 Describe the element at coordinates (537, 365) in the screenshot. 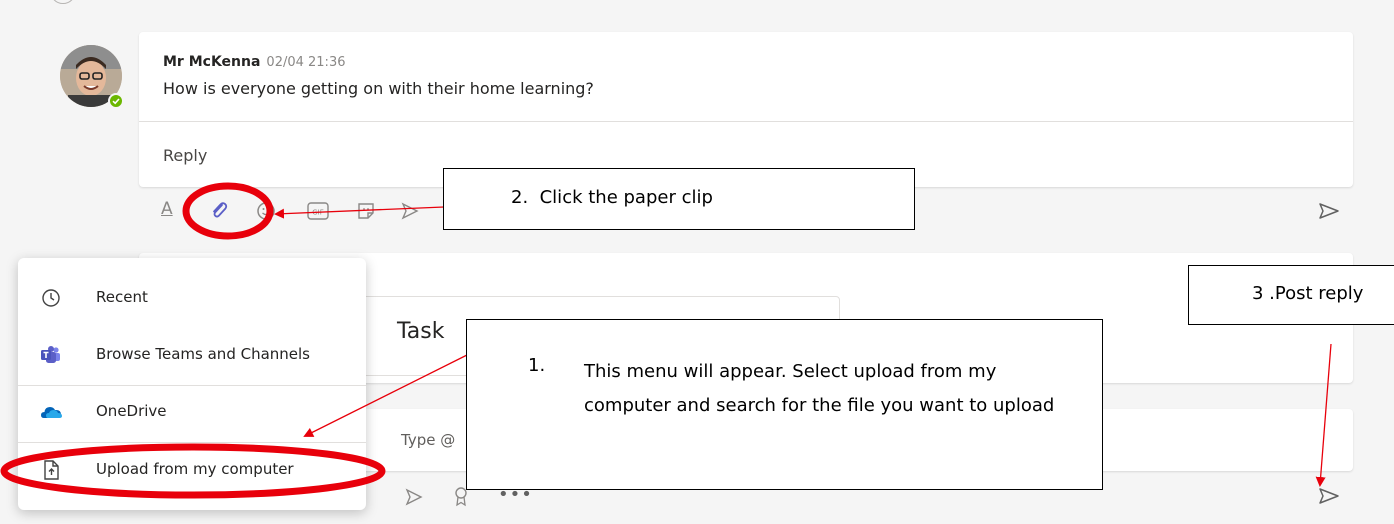

I see `callout-step-1-number: 1.` at that location.